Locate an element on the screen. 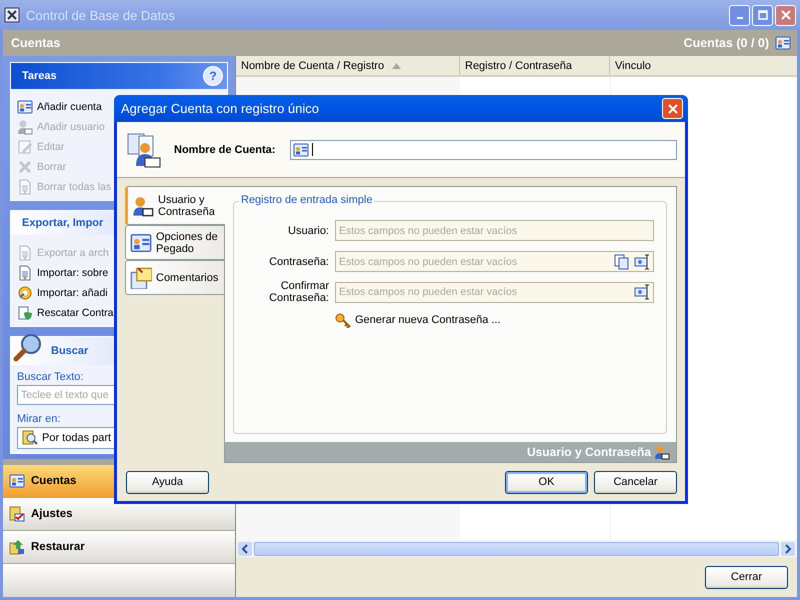 The width and height of the screenshot is (800, 600). field-label: Confirmar Contraseña: is located at coordinates (298, 292).